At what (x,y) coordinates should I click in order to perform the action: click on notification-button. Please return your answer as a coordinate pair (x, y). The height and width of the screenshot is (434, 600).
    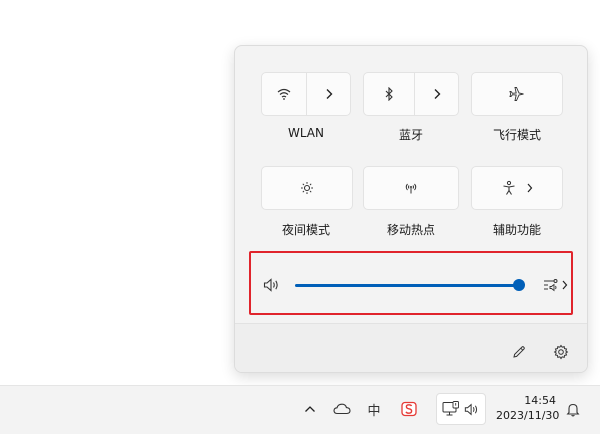
    Looking at the image, I should click on (573, 409).